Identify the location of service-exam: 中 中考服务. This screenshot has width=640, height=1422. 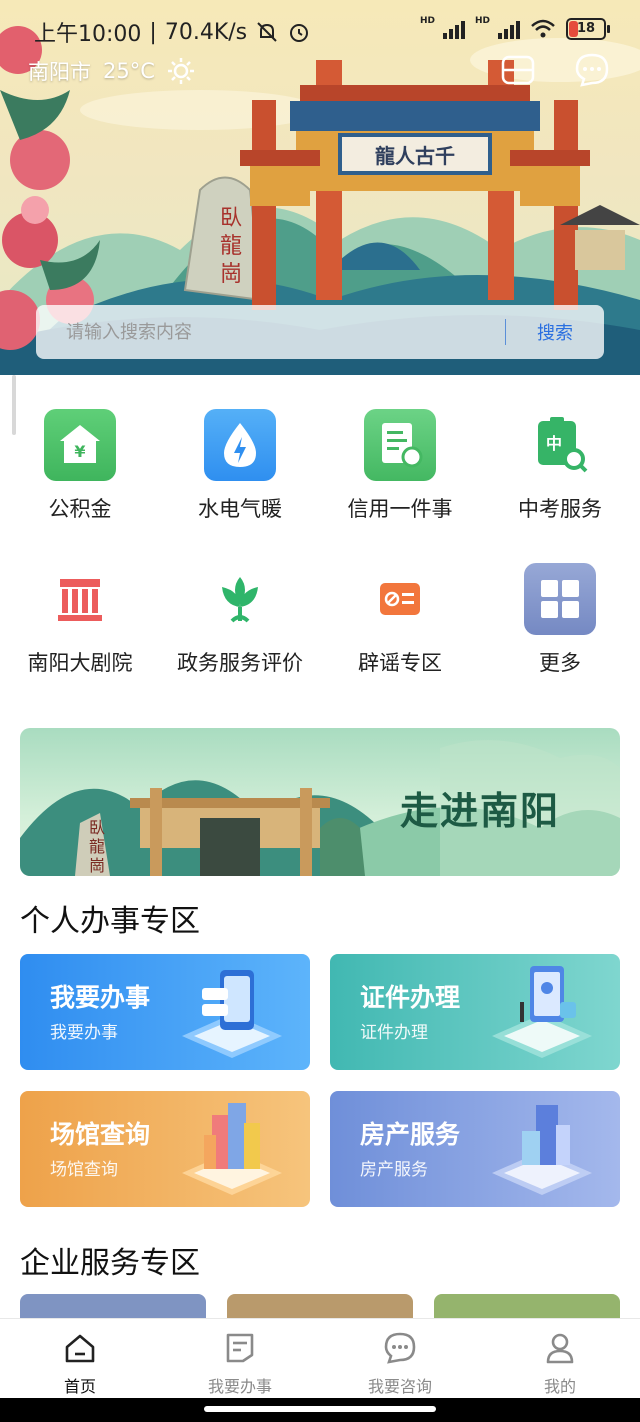
(560, 466).